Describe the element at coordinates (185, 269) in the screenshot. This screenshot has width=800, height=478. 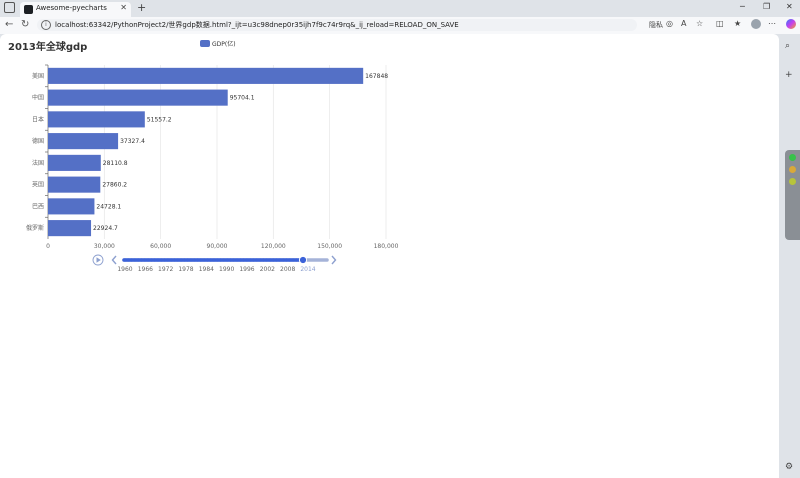
I see `timeline-label: 1978` at that location.